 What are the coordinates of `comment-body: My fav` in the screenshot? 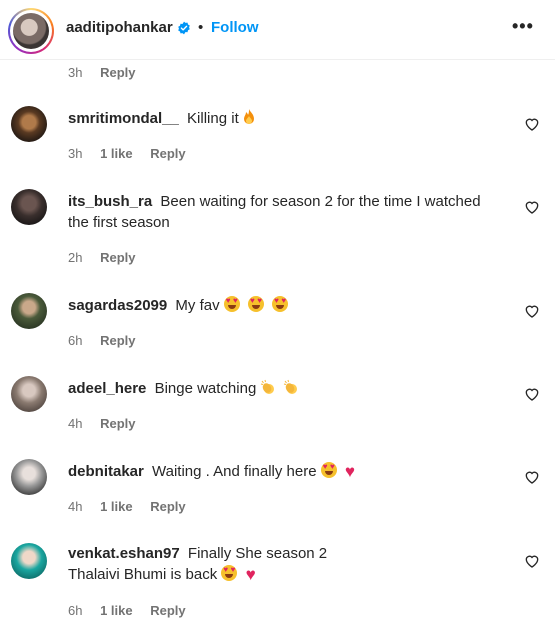 It's located at (197, 305).